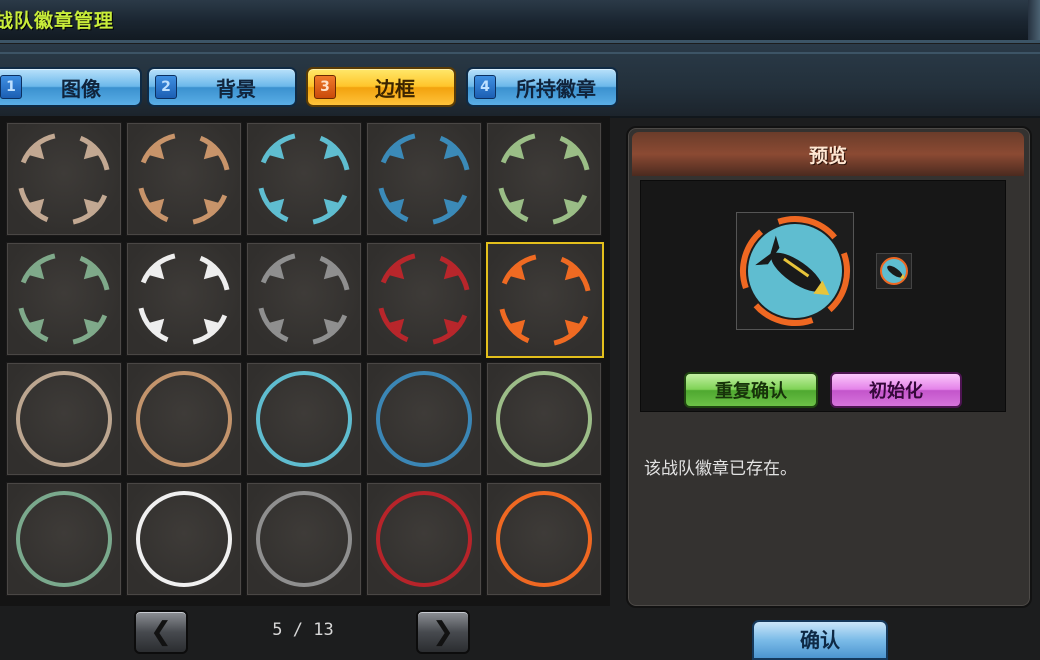 The image size is (1040, 660). Describe the element at coordinates (485, 87) in the screenshot. I see `tab-number: 4` at that location.